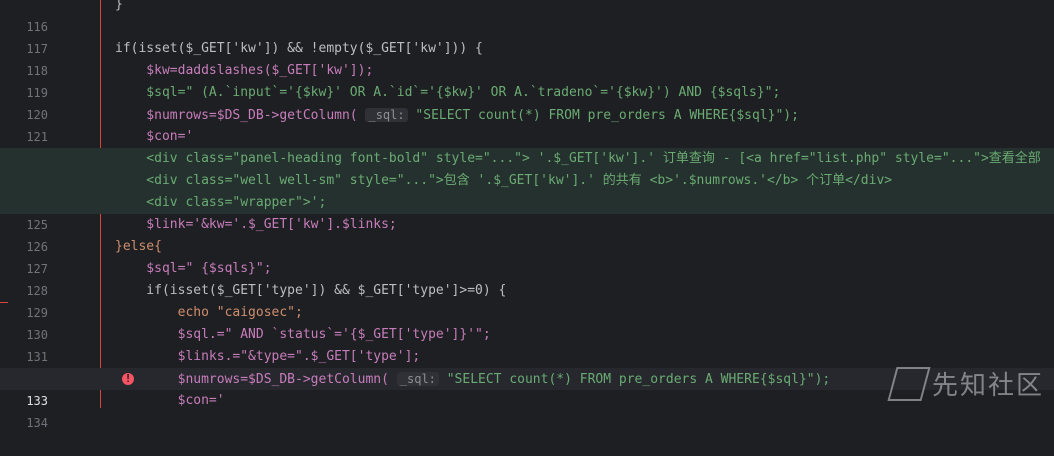 Image resolution: width=1054 pixels, height=456 pixels. Describe the element at coordinates (527, 212) in the screenshot. I see `code-line-125: 125 <div class="wrapper">';` at that location.